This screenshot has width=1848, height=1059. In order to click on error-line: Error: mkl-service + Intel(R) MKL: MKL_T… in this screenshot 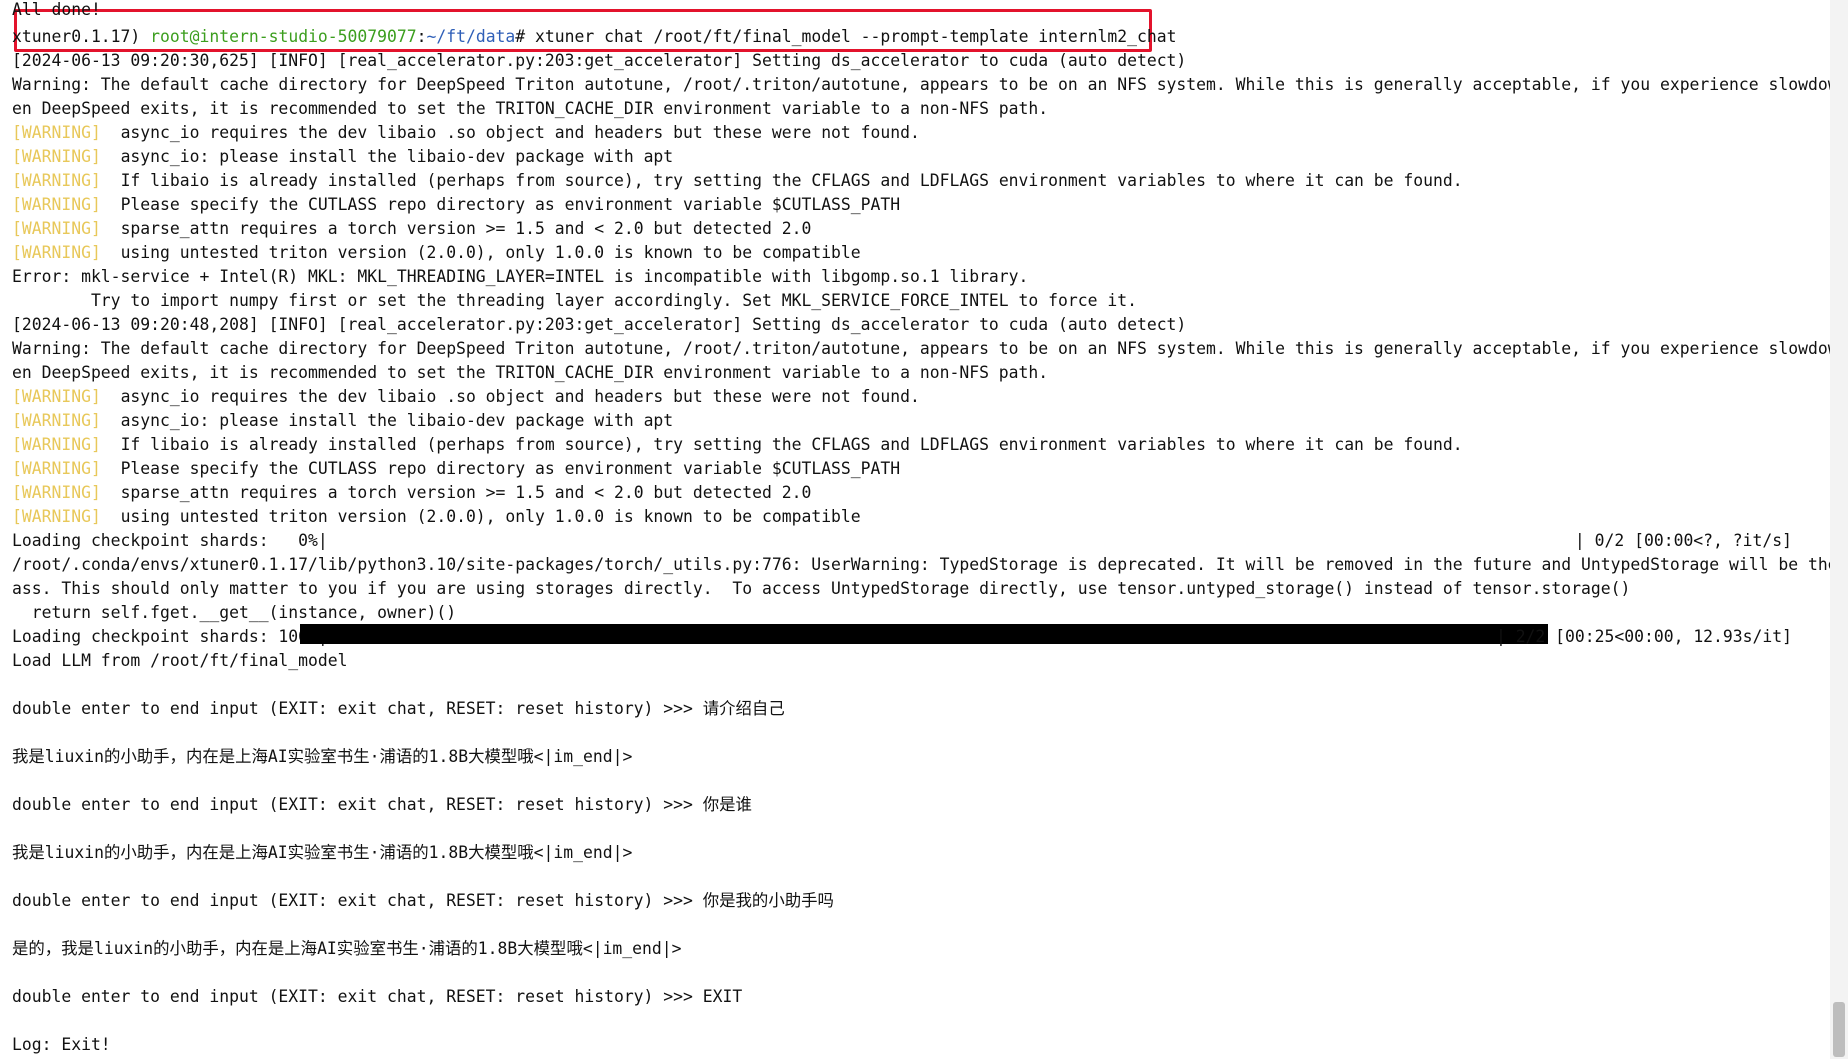, I will do `click(520, 276)`.